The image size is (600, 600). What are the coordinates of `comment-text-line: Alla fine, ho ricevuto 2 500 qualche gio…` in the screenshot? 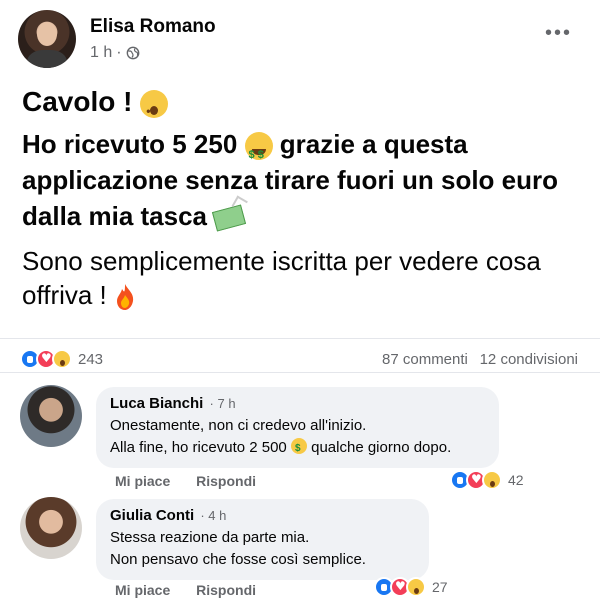 It's located at (297, 448).